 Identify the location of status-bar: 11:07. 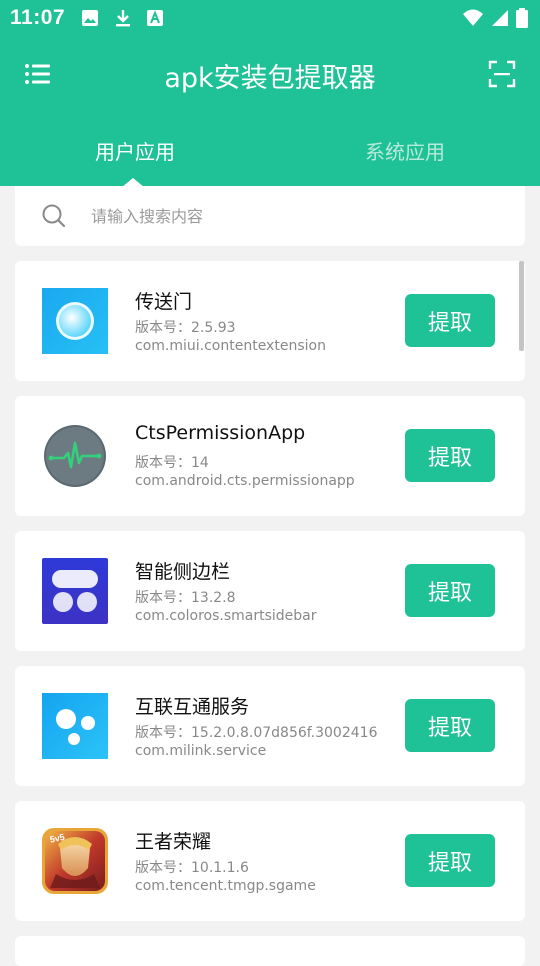
(270, 18).